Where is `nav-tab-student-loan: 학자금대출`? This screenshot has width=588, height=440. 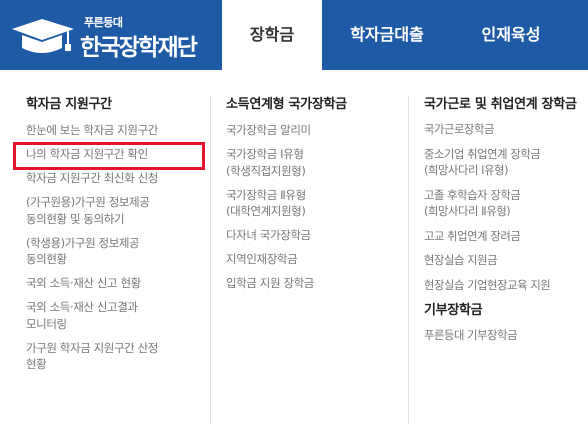
nav-tab-student-loan: 학자금대출 is located at coordinates (387, 35).